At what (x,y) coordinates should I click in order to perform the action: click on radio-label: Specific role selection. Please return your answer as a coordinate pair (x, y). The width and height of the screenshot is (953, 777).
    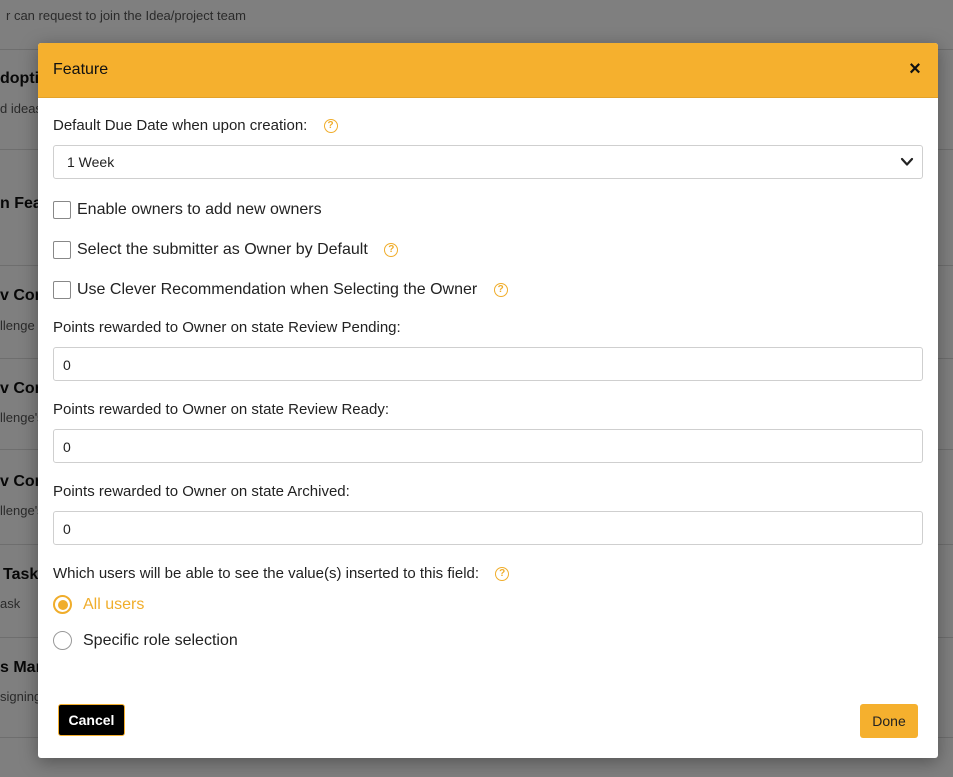
    Looking at the image, I should click on (160, 640).